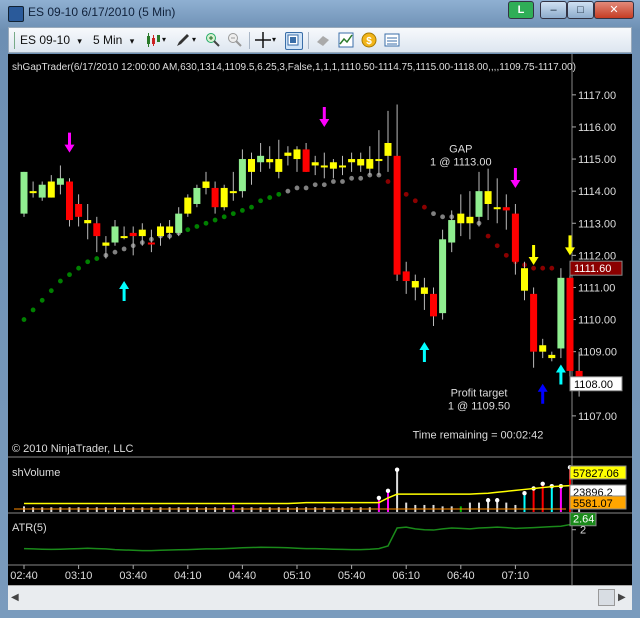 This screenshot has width=640, height=618. I want to click on price-marker-label: 1108.00, so click(593, 385).